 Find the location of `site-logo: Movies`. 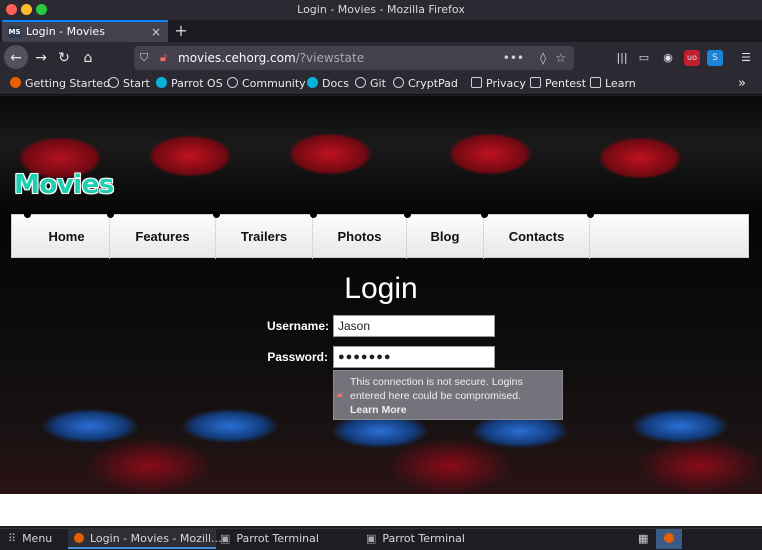

site-logo: Movies is located at coordinates (64, 185).